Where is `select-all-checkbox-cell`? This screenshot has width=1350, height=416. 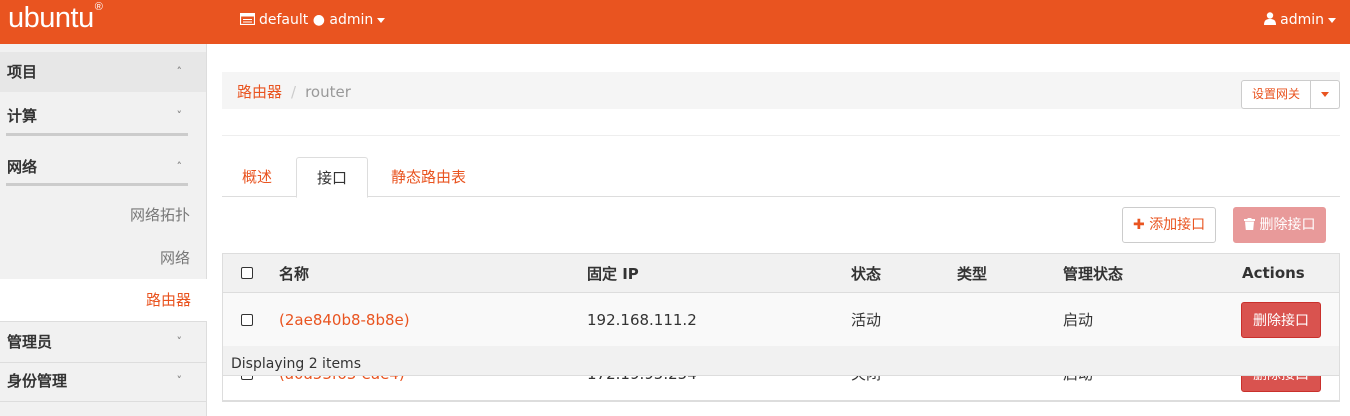 select-all-checkbox-cell is located at coordinates (247, 273).